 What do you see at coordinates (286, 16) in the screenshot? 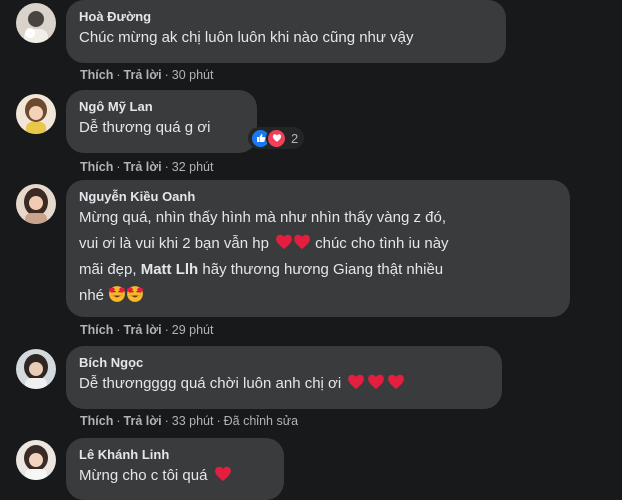
I see `comment-author: Hoà Đường` at bounding box center [286, 16].